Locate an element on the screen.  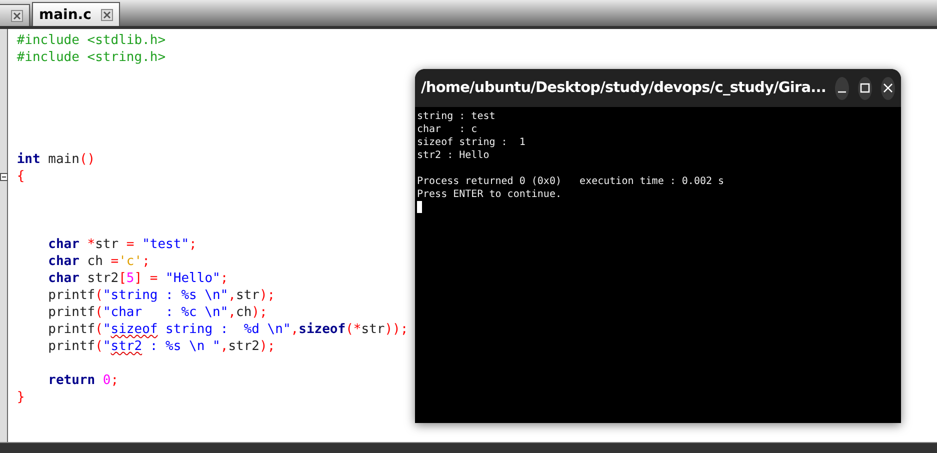
terminal-output-line: Process returned 0 (0x0) execution time : 0.002 s is located at coordinates (571, 181).